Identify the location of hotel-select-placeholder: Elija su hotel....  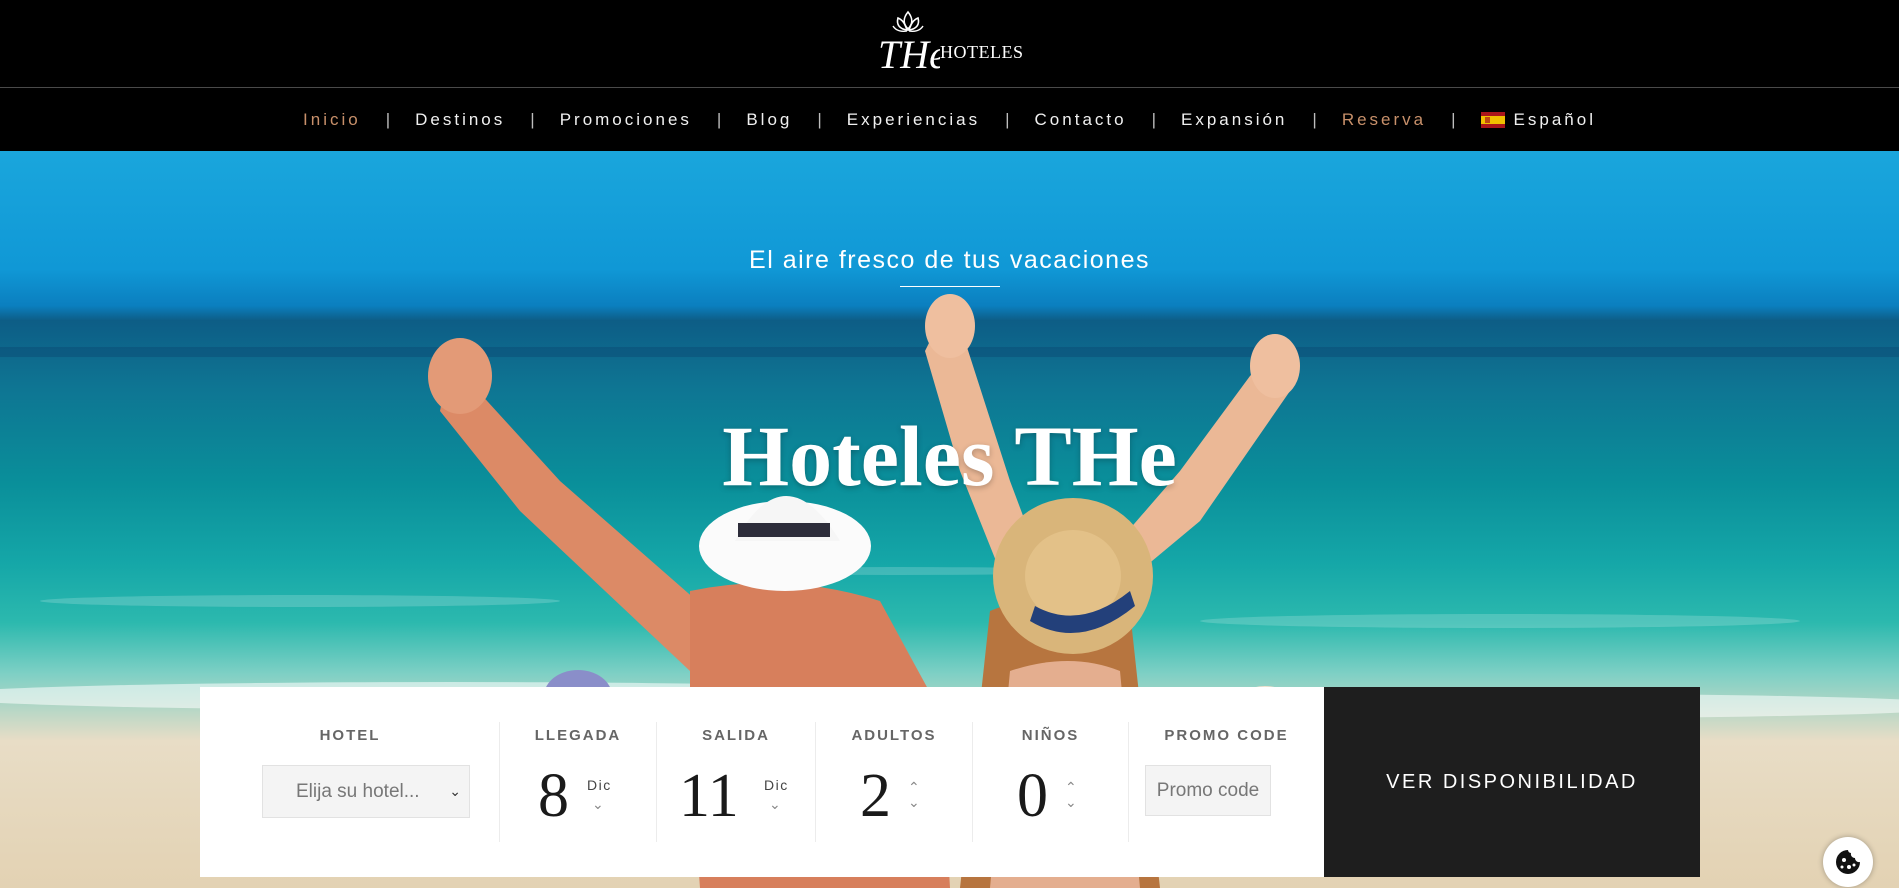
(358, 791).